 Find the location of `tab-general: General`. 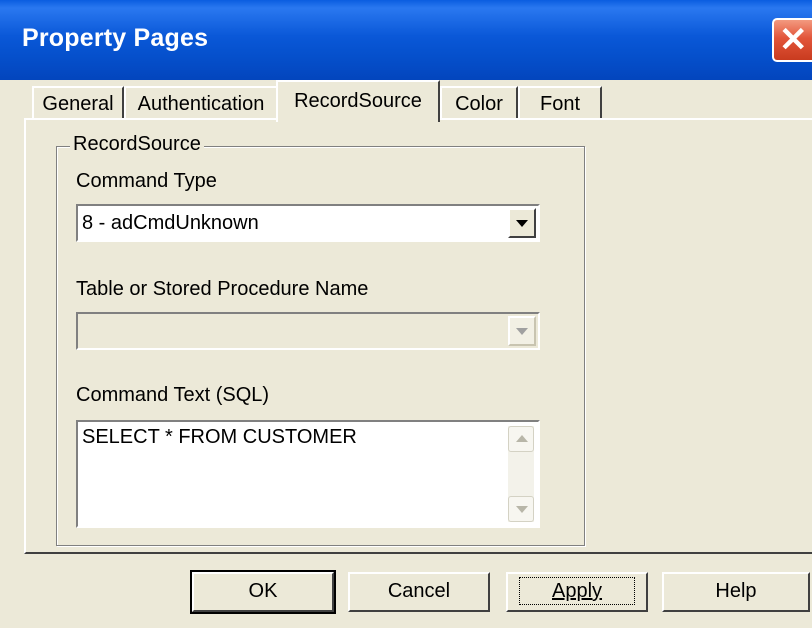

tab-general: General is located at coordinates (78, 102).